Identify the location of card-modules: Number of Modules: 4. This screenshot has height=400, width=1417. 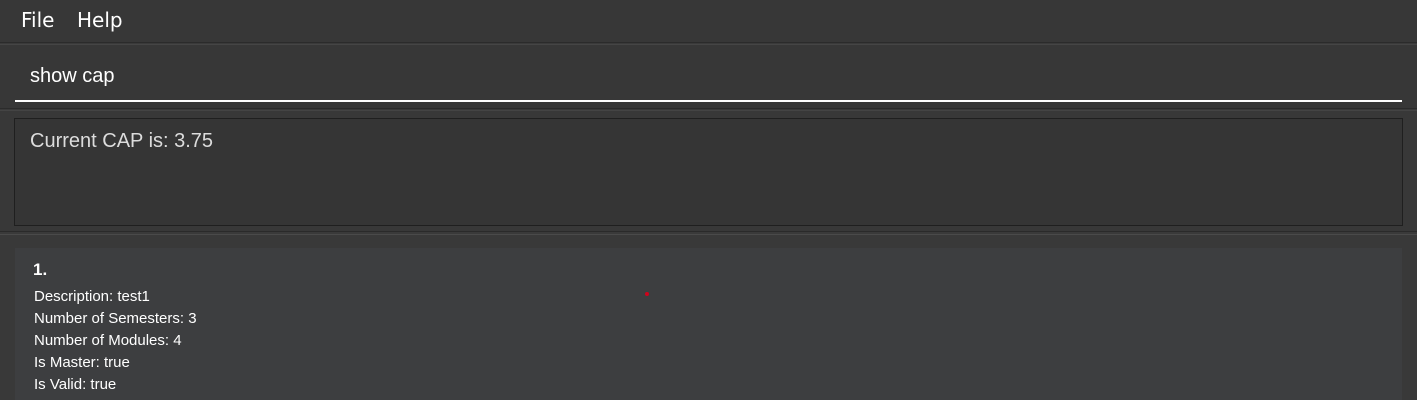
(108, 340).